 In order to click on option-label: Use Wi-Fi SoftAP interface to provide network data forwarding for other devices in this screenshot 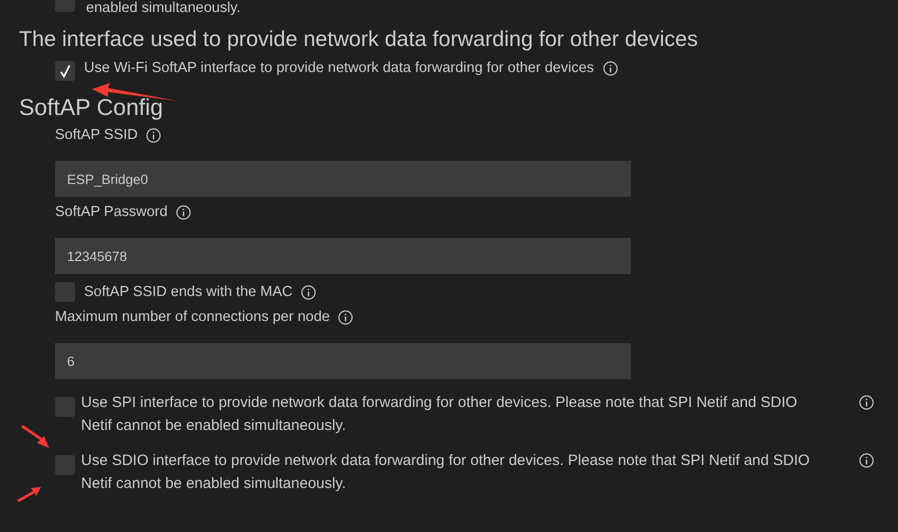, I will do `click(339, 68)`.